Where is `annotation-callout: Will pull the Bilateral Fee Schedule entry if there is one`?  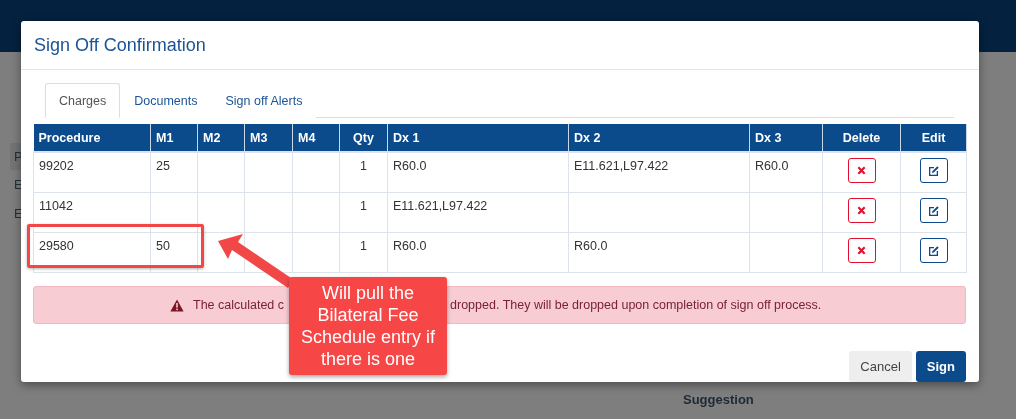 annotation-callout: Will pull the Bilateral Fee Schedule entry if there is one is located at coordinates (368, 326).